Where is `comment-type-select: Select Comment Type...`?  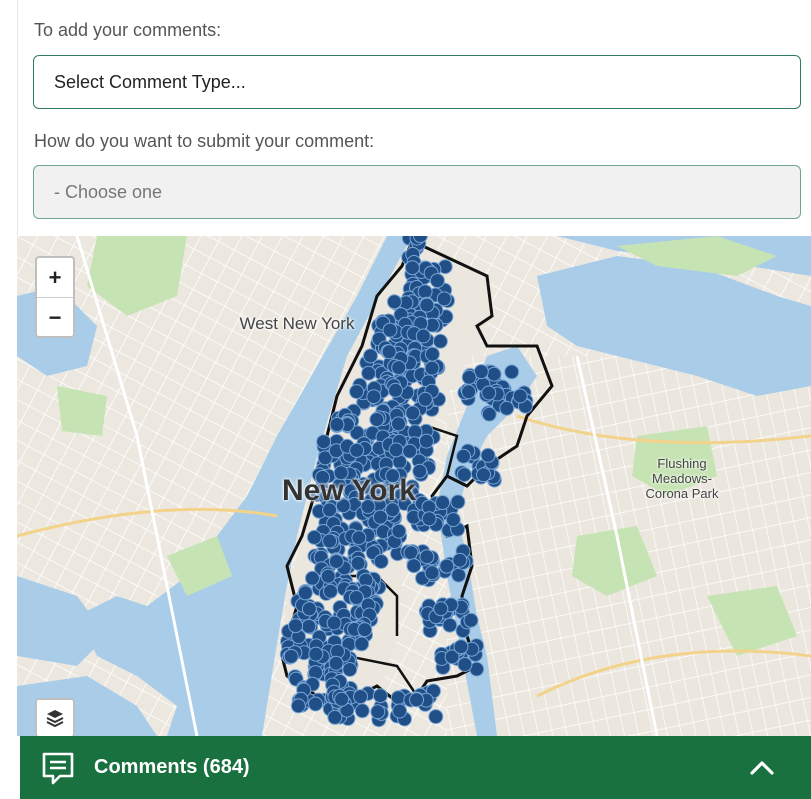
comment-type-select: Select Comment Type... is located at coordinates (417, 82).